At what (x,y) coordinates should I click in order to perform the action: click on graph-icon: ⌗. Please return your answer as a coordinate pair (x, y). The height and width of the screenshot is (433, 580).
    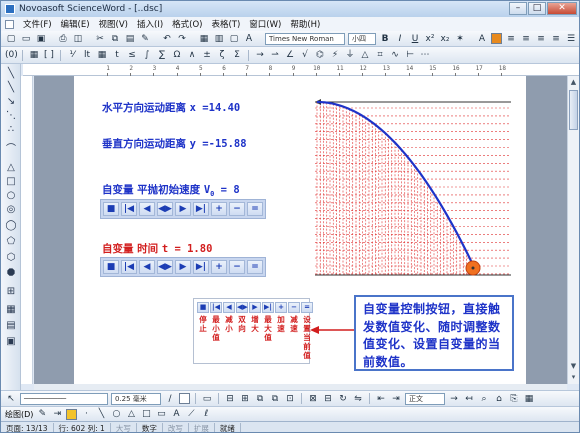
    Looking at the image, I should click on (380, 55).